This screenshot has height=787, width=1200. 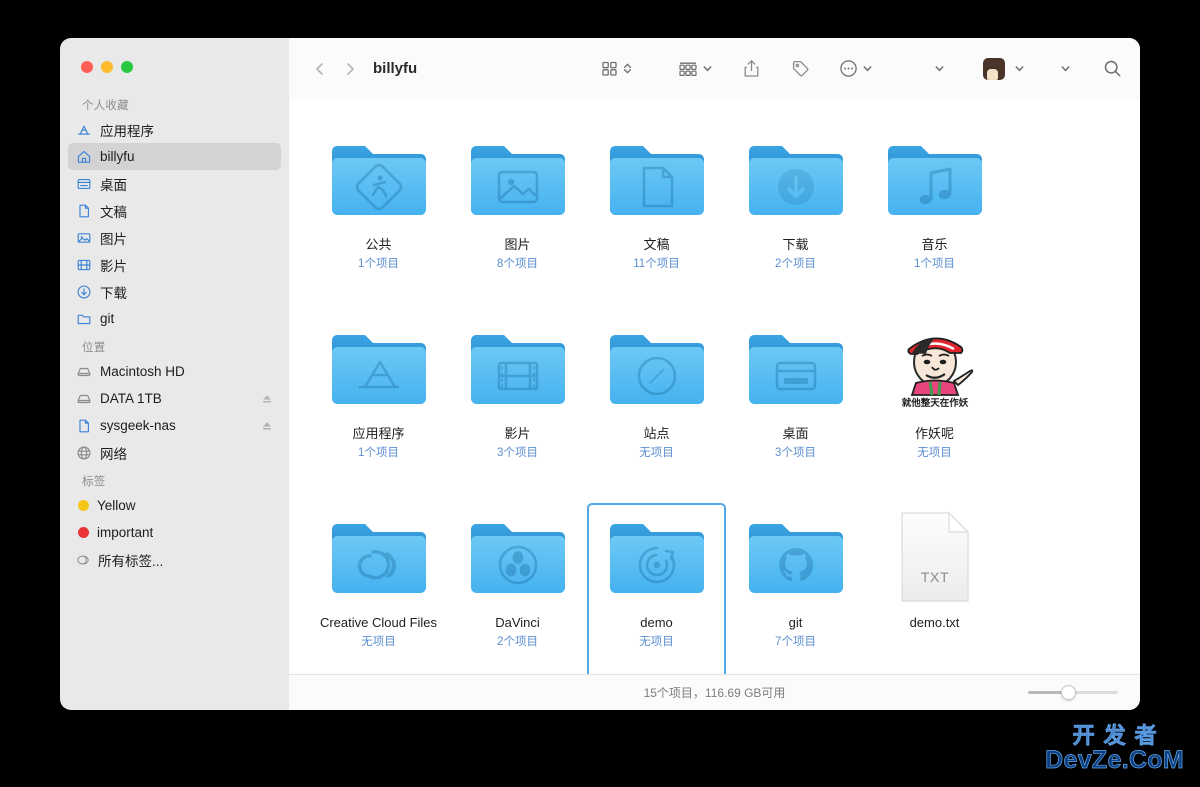 What do you see at coordinates (174, 129) in the screenshot?
I see `sidebar-item--: 应用程序` at bounding box center [174, 129].